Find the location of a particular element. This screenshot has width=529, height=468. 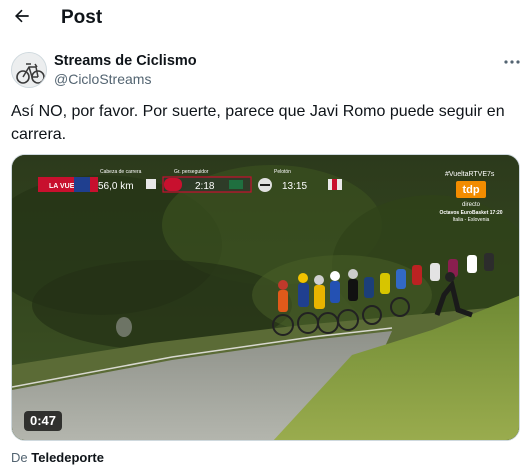

back-button is located at coordinates (22, 18).